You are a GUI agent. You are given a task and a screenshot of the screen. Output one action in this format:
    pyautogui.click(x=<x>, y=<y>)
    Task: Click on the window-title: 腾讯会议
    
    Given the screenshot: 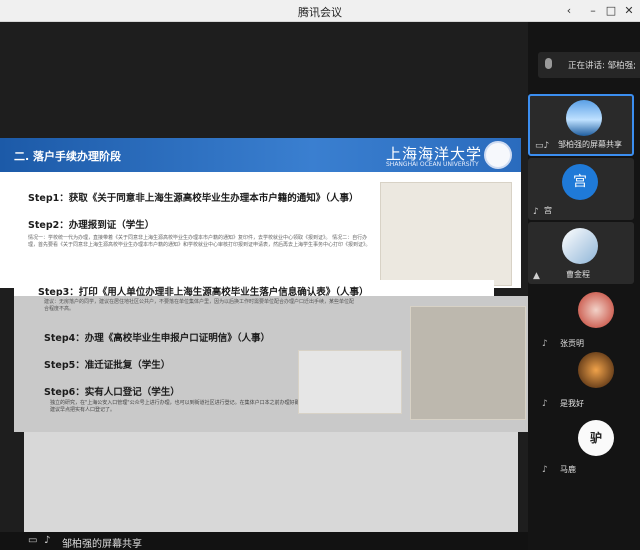 What is the action you would take?
    pyautogui.click(x=320, y=12)
    